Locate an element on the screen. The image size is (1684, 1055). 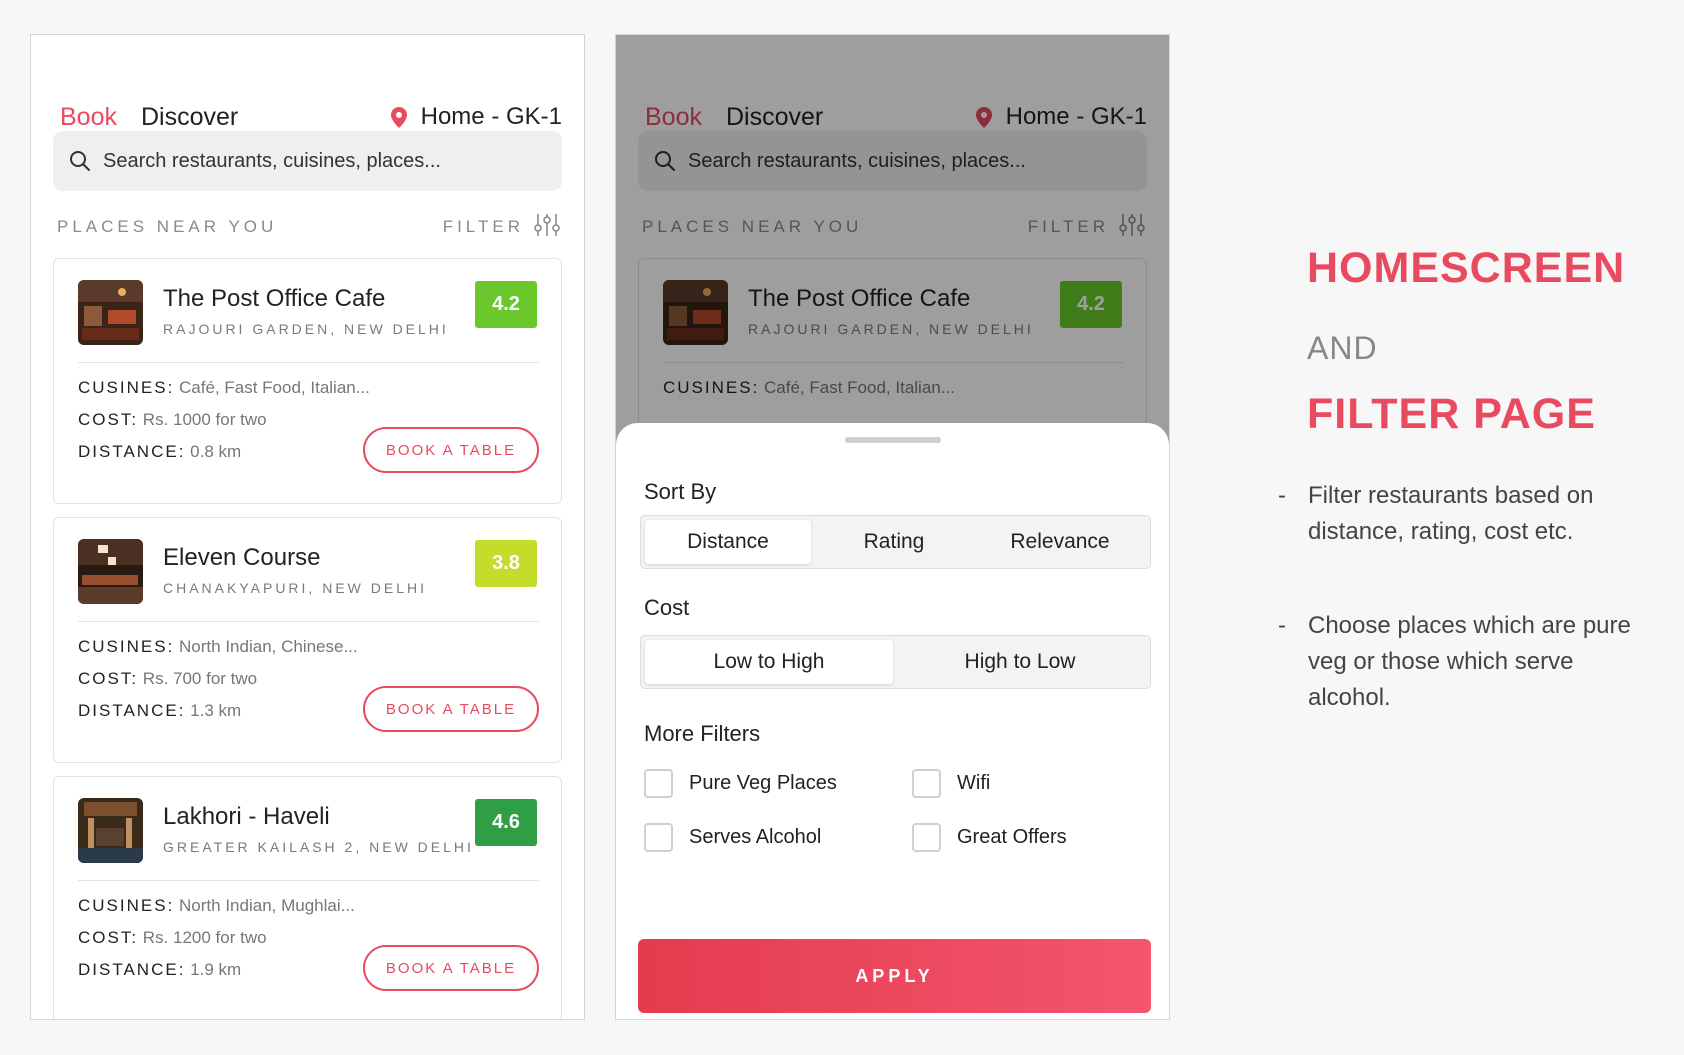
sort-option-relevance: Relevance is located at coordinates (1060, 542).